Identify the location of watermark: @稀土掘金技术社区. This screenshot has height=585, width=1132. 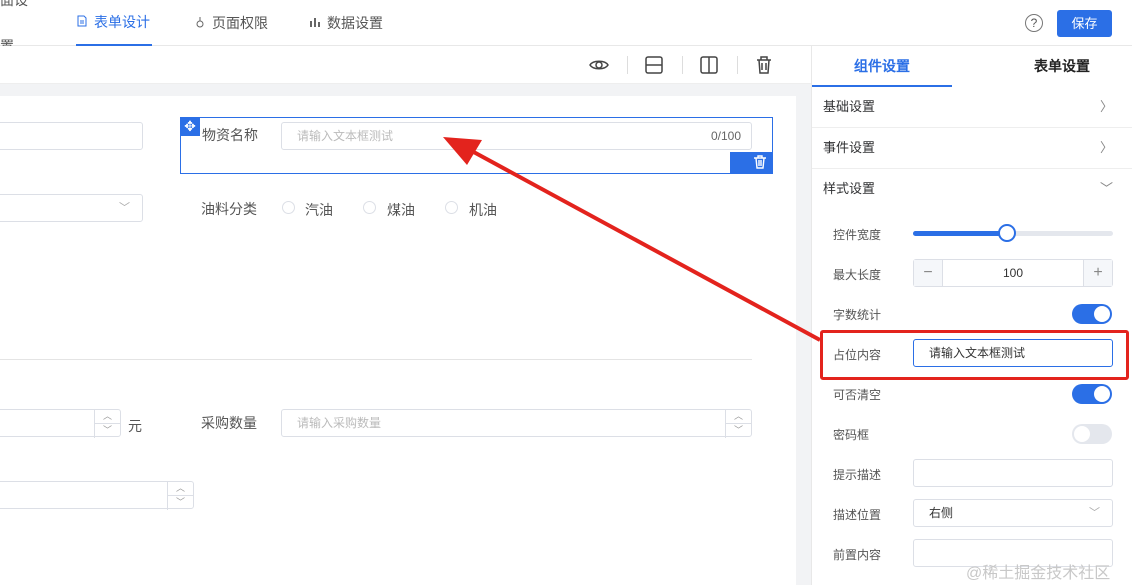
(1038, 573).